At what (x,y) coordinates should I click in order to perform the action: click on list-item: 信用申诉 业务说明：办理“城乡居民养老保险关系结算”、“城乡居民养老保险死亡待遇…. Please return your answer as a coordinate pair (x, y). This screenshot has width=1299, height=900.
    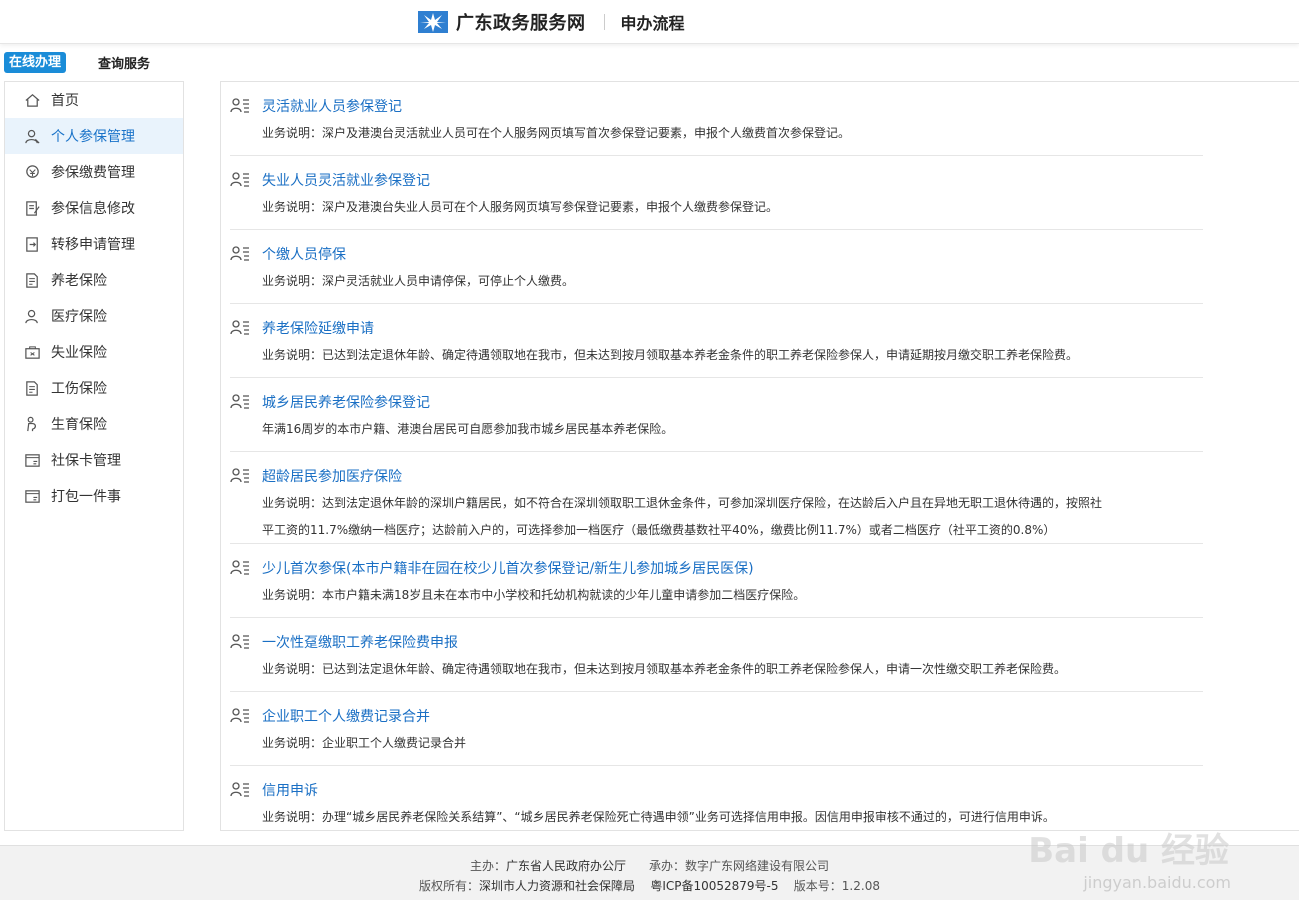
    Looking at the image, I should click on (716, 798).